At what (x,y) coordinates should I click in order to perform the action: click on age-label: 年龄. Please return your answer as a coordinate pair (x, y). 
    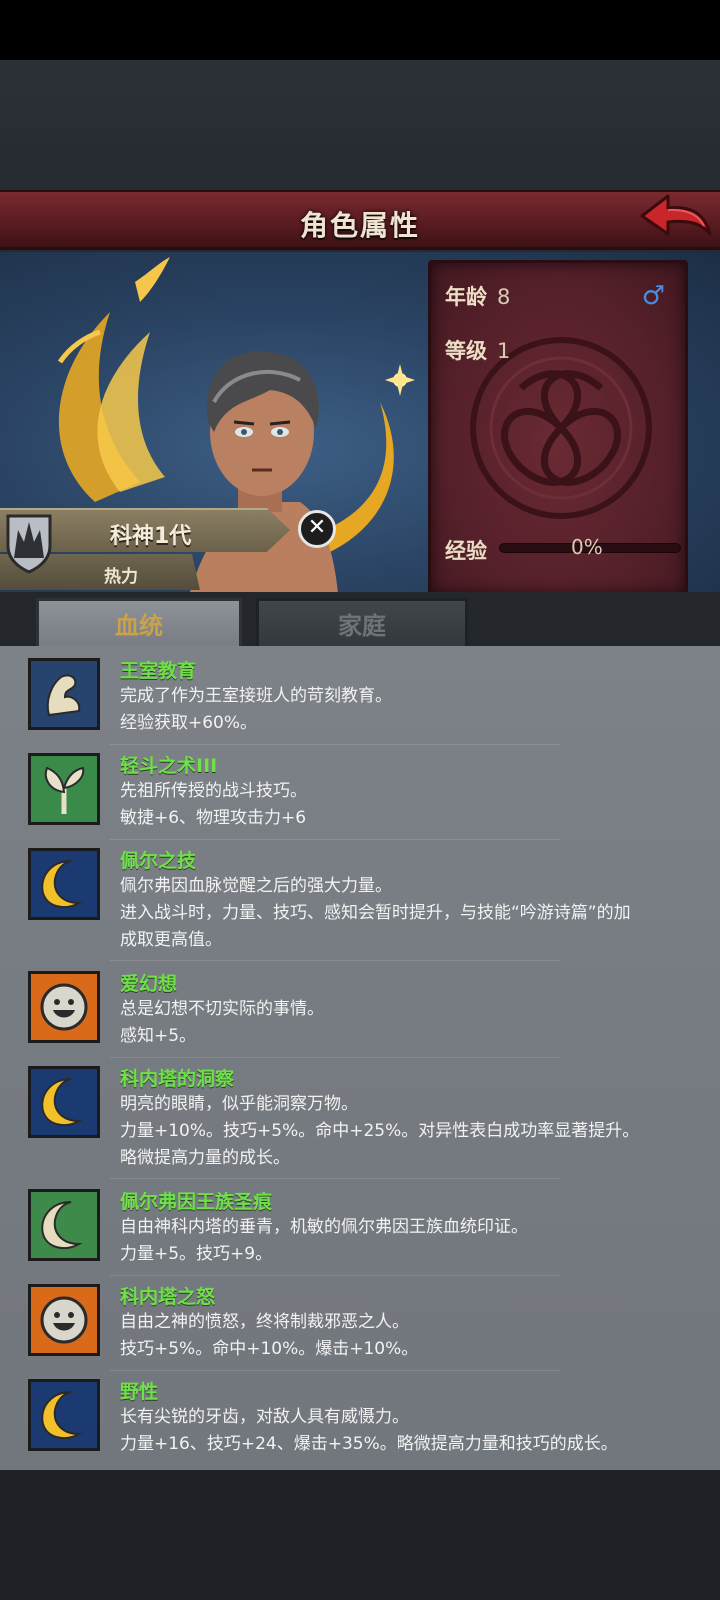
    Looking at the image, I should click on (466, 297).